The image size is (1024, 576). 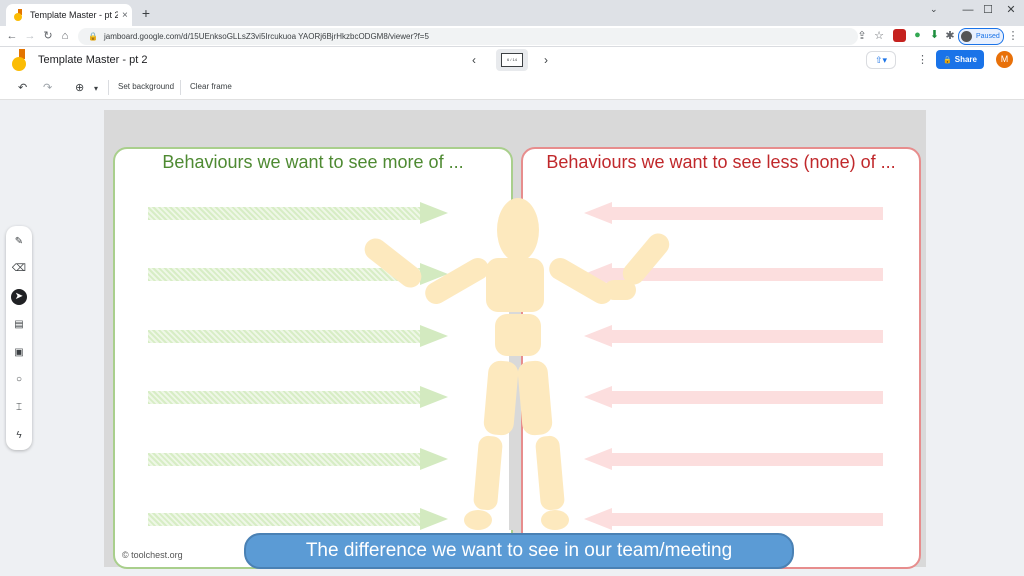 What do you see at coordinates (19, 380) in the screenshot?
I see `circle-icon: ○` at bounding box center [19, 380].